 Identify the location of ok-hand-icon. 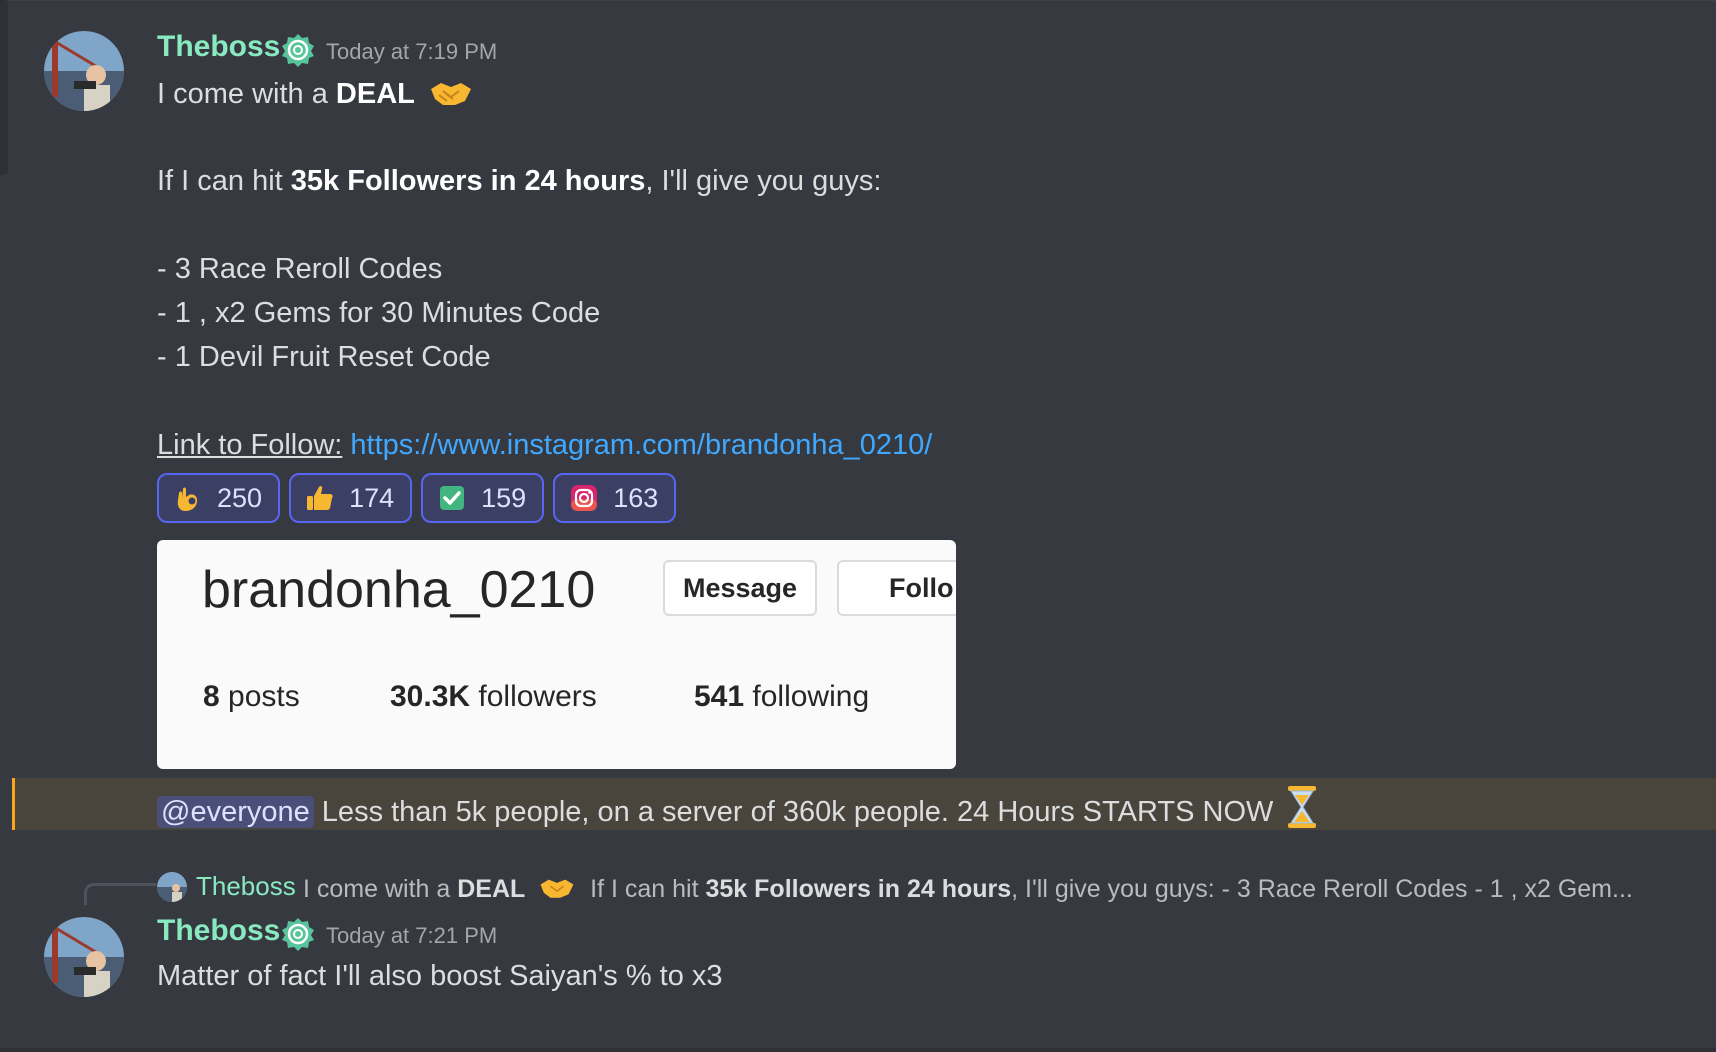
(187, 499).